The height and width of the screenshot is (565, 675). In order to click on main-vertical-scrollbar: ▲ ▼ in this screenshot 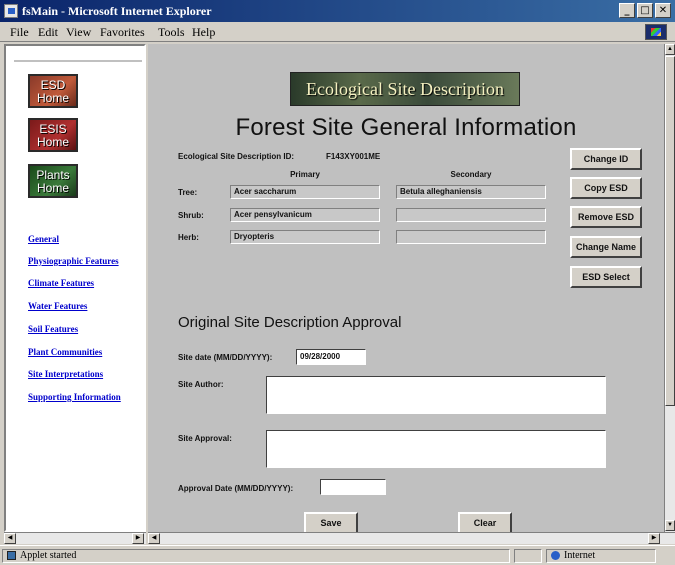, I will do `click(669, 288)`.